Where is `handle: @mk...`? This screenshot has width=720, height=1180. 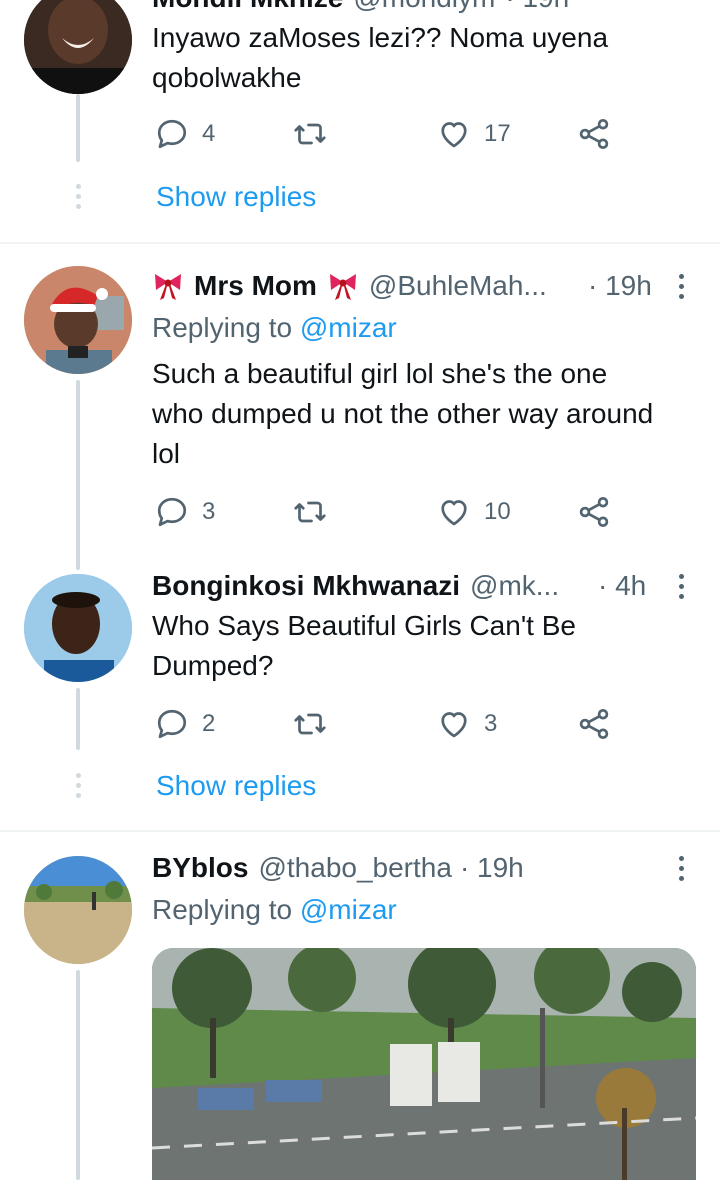 handle: @mk... is located at coordinates (514, 586).